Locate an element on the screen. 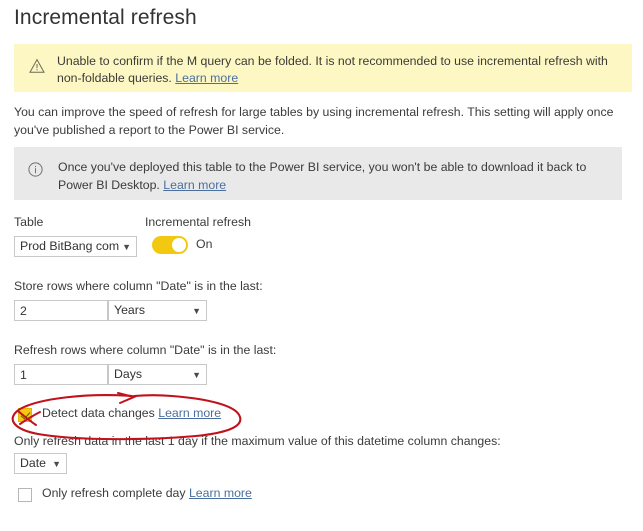 Image resolution: width=643 pixels, height=531 pixels. page-title: Incremental refresh is located at coordinates (105, 17).